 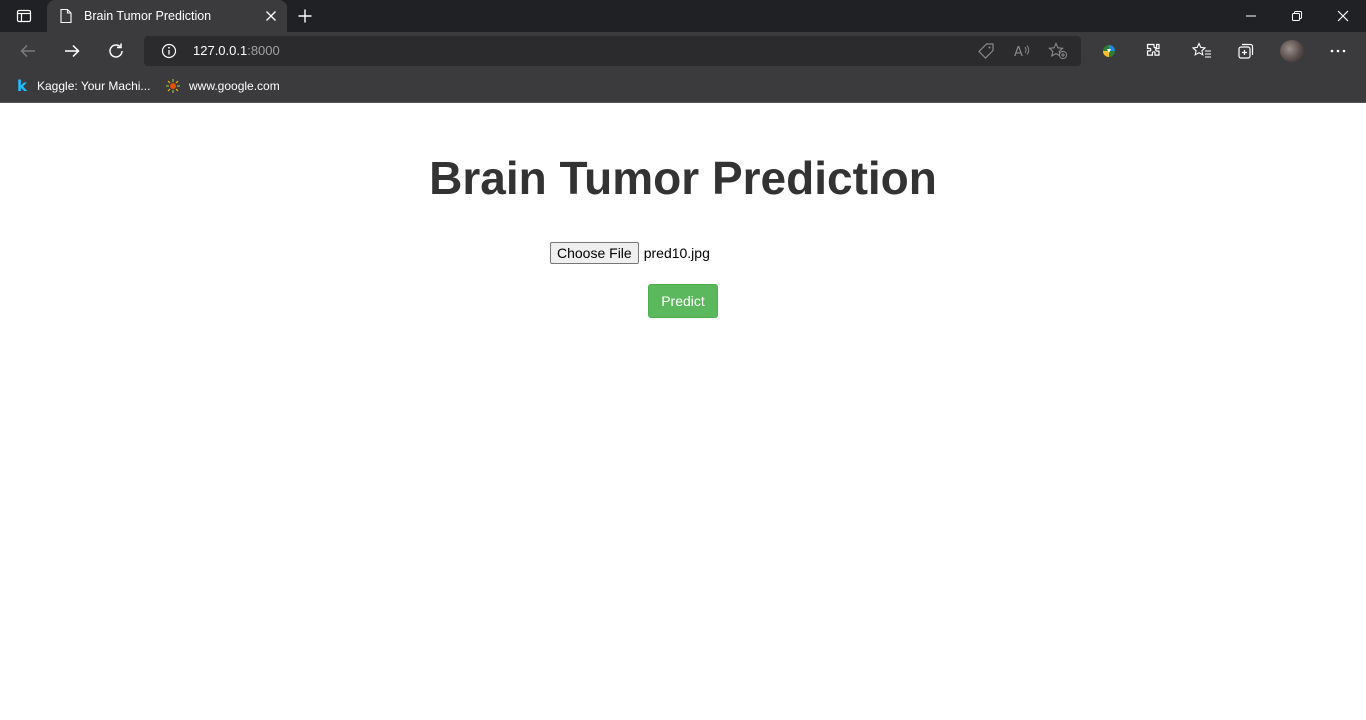 I want to click on price-tag-icon, so click(x=986, y=51).